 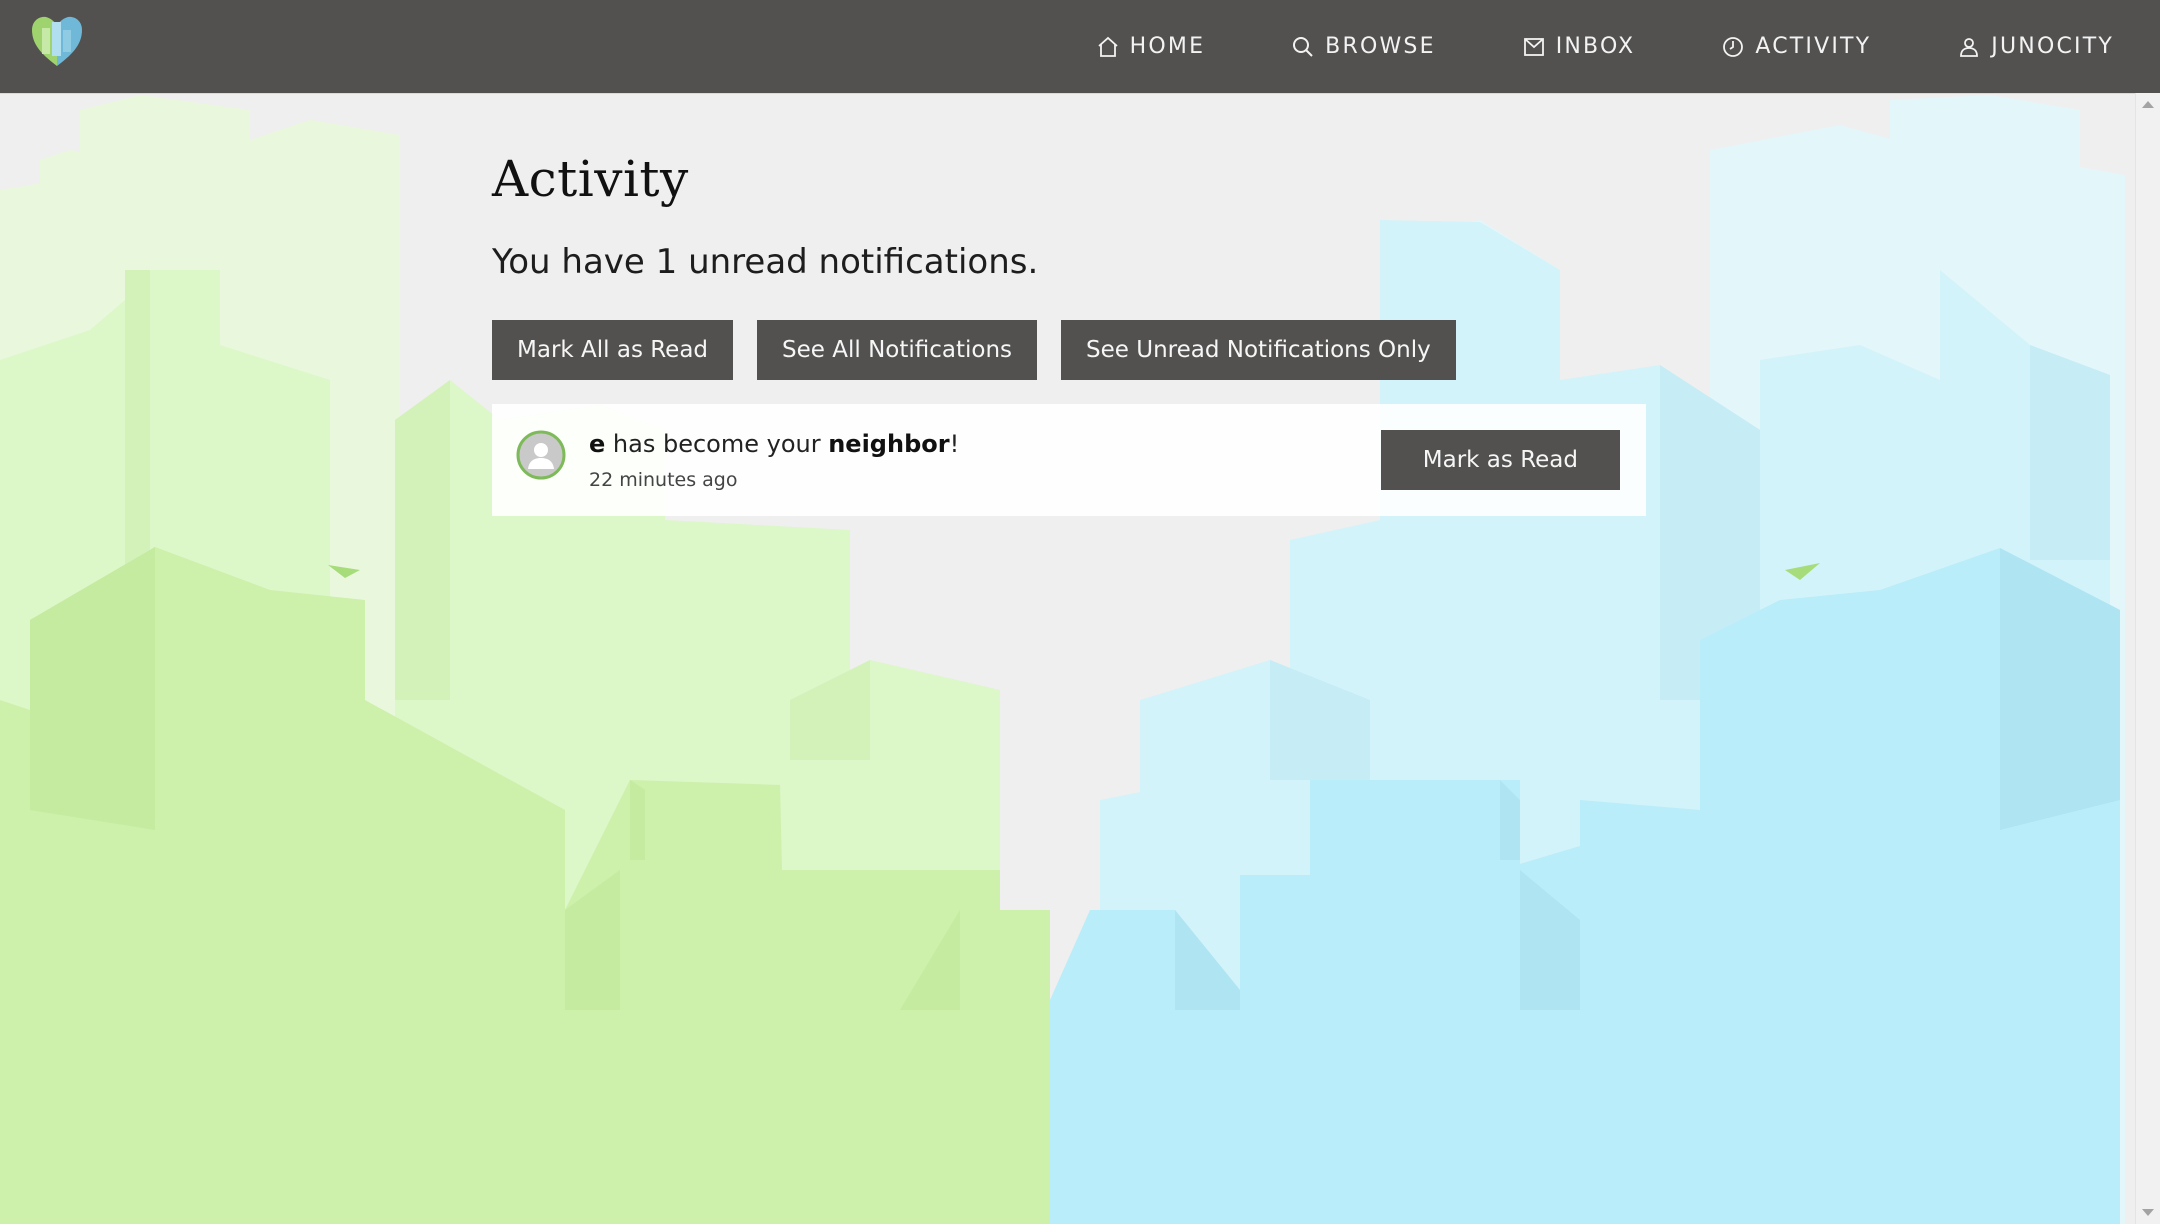 I want to click on nav-label-browse: BROWSE, so click(x=1380, y=46).